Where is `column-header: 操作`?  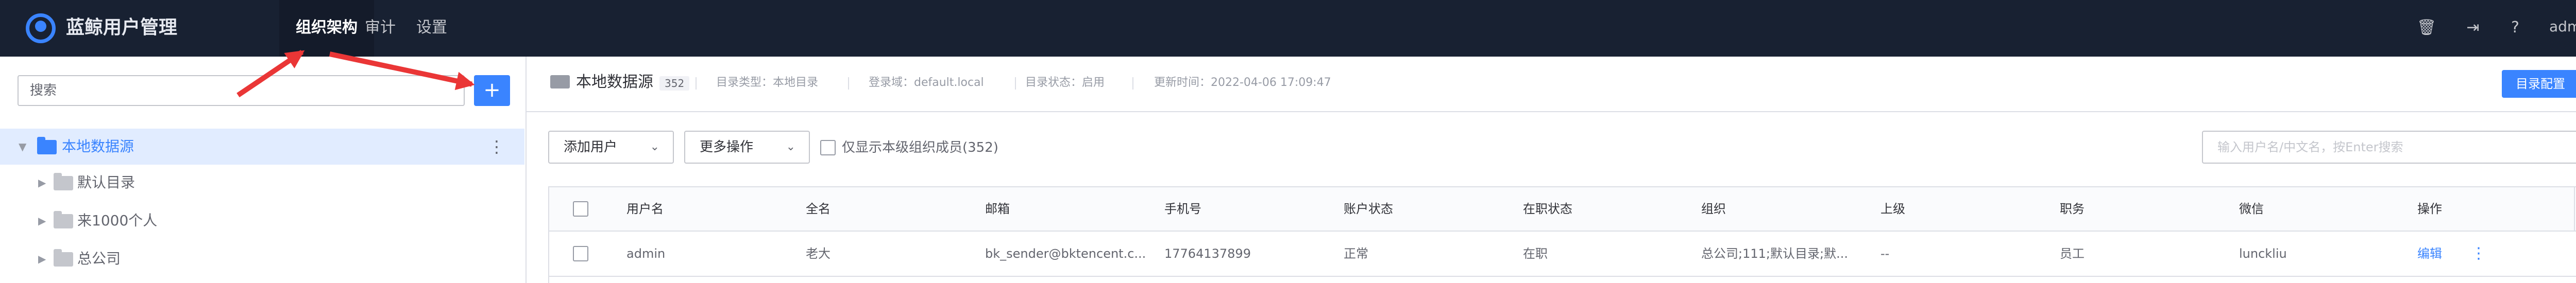 column-header: 操作 is located at coordinates (2429, 209).